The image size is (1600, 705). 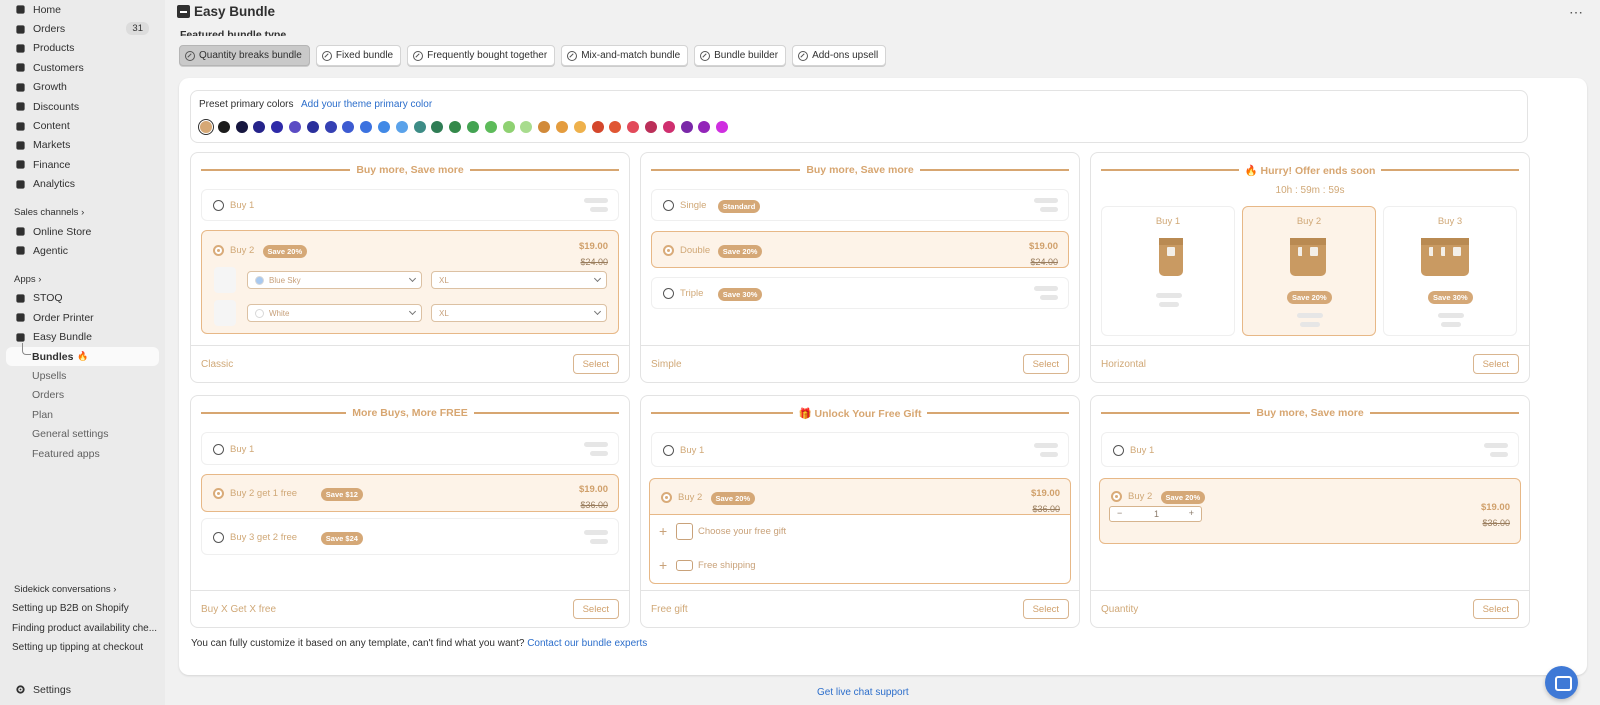 What do you see at coordinates (79, 184) in the screenshot?
I see `sidebar-item-analytics: Analytics` at bounding box center [79, 184].